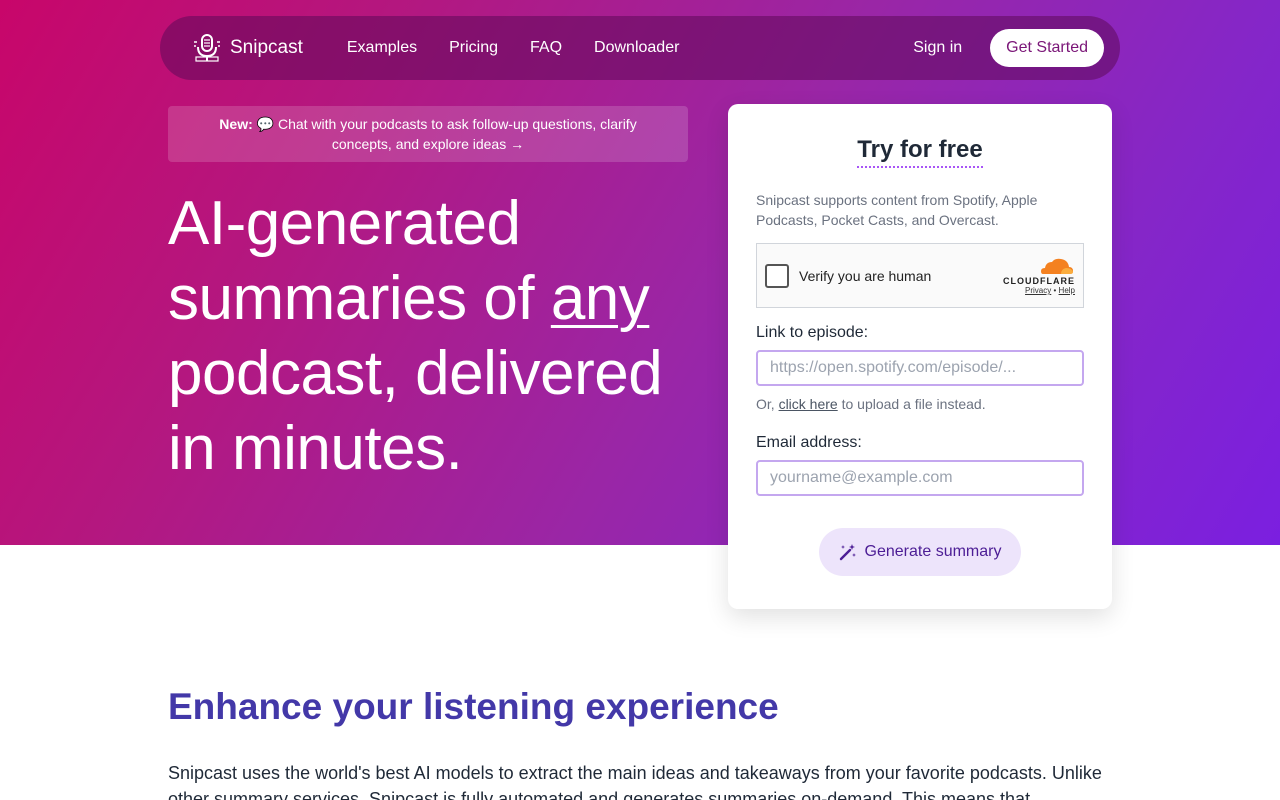  I want to click on nav-link-pricing: Pricing, so click(473, 48).